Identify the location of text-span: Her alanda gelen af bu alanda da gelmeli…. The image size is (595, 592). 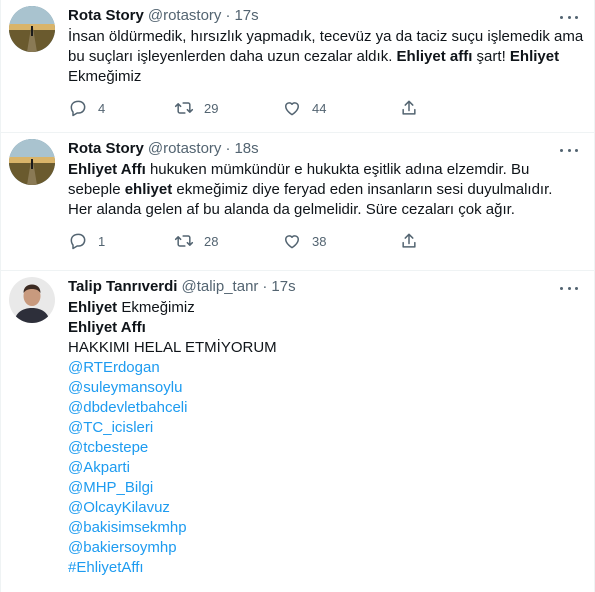
(291, 209).